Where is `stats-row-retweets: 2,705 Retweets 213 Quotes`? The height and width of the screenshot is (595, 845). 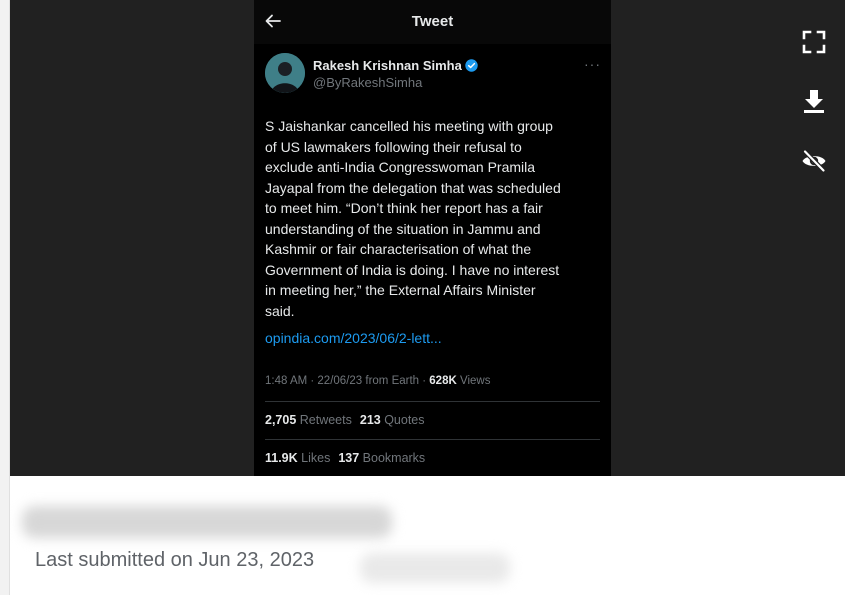 stats-row-retweets: 2,705 Retweets 213 Quotes is located at coordinates (345, 420).